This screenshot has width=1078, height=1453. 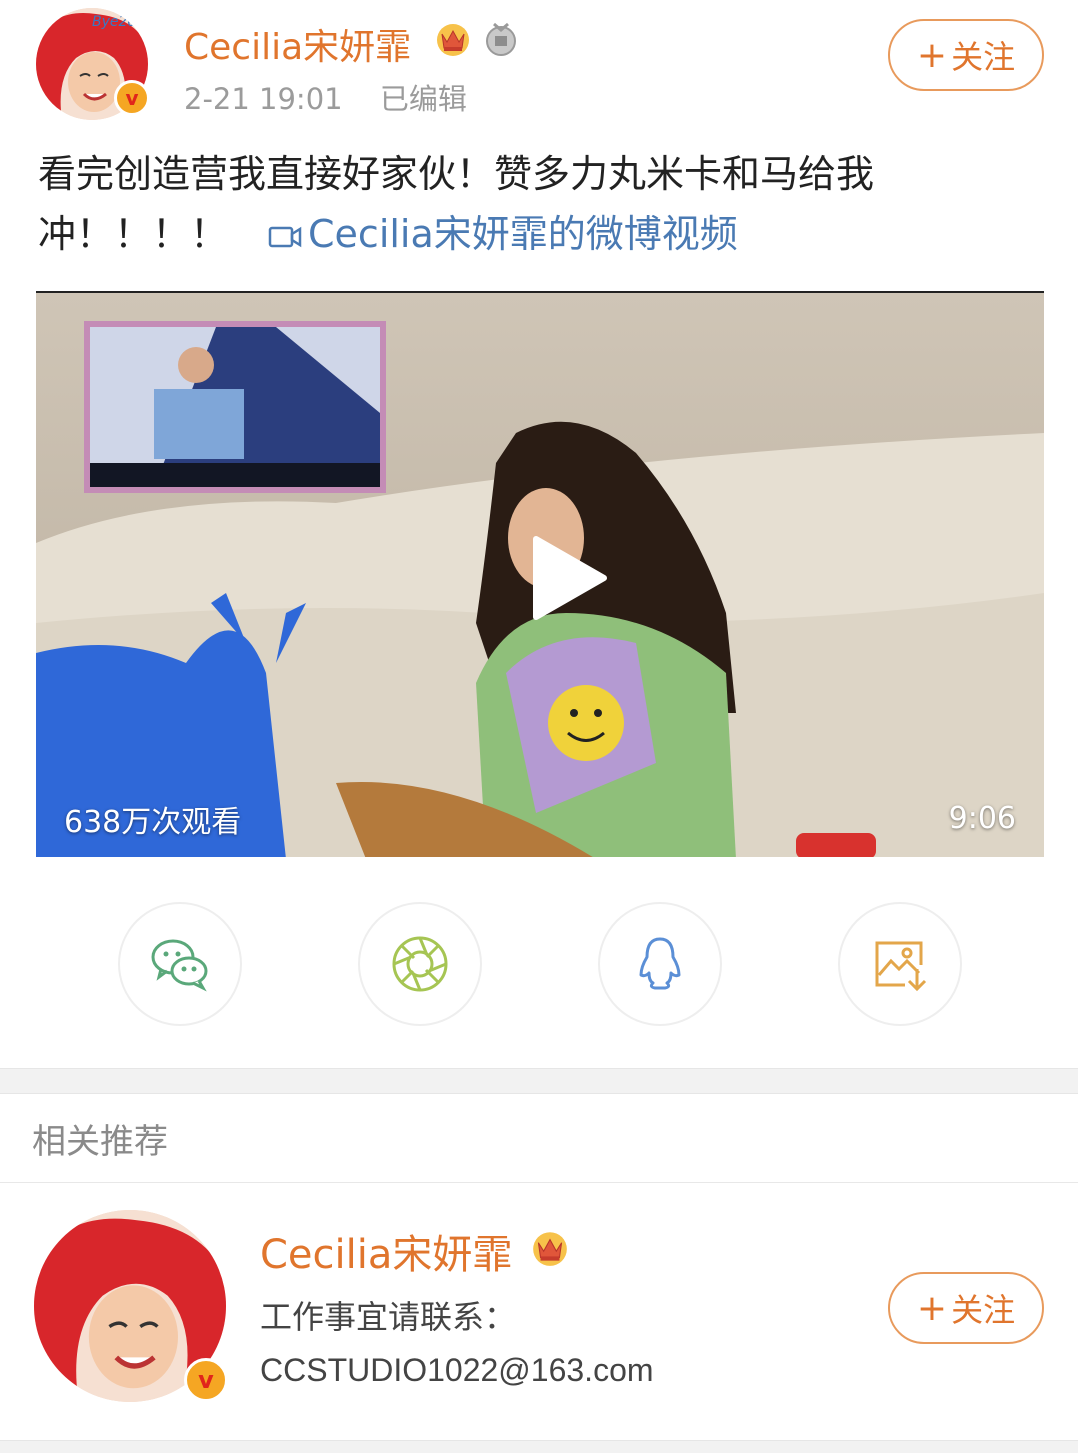 I want to click on section-divider, so click(x=539, y=1081).